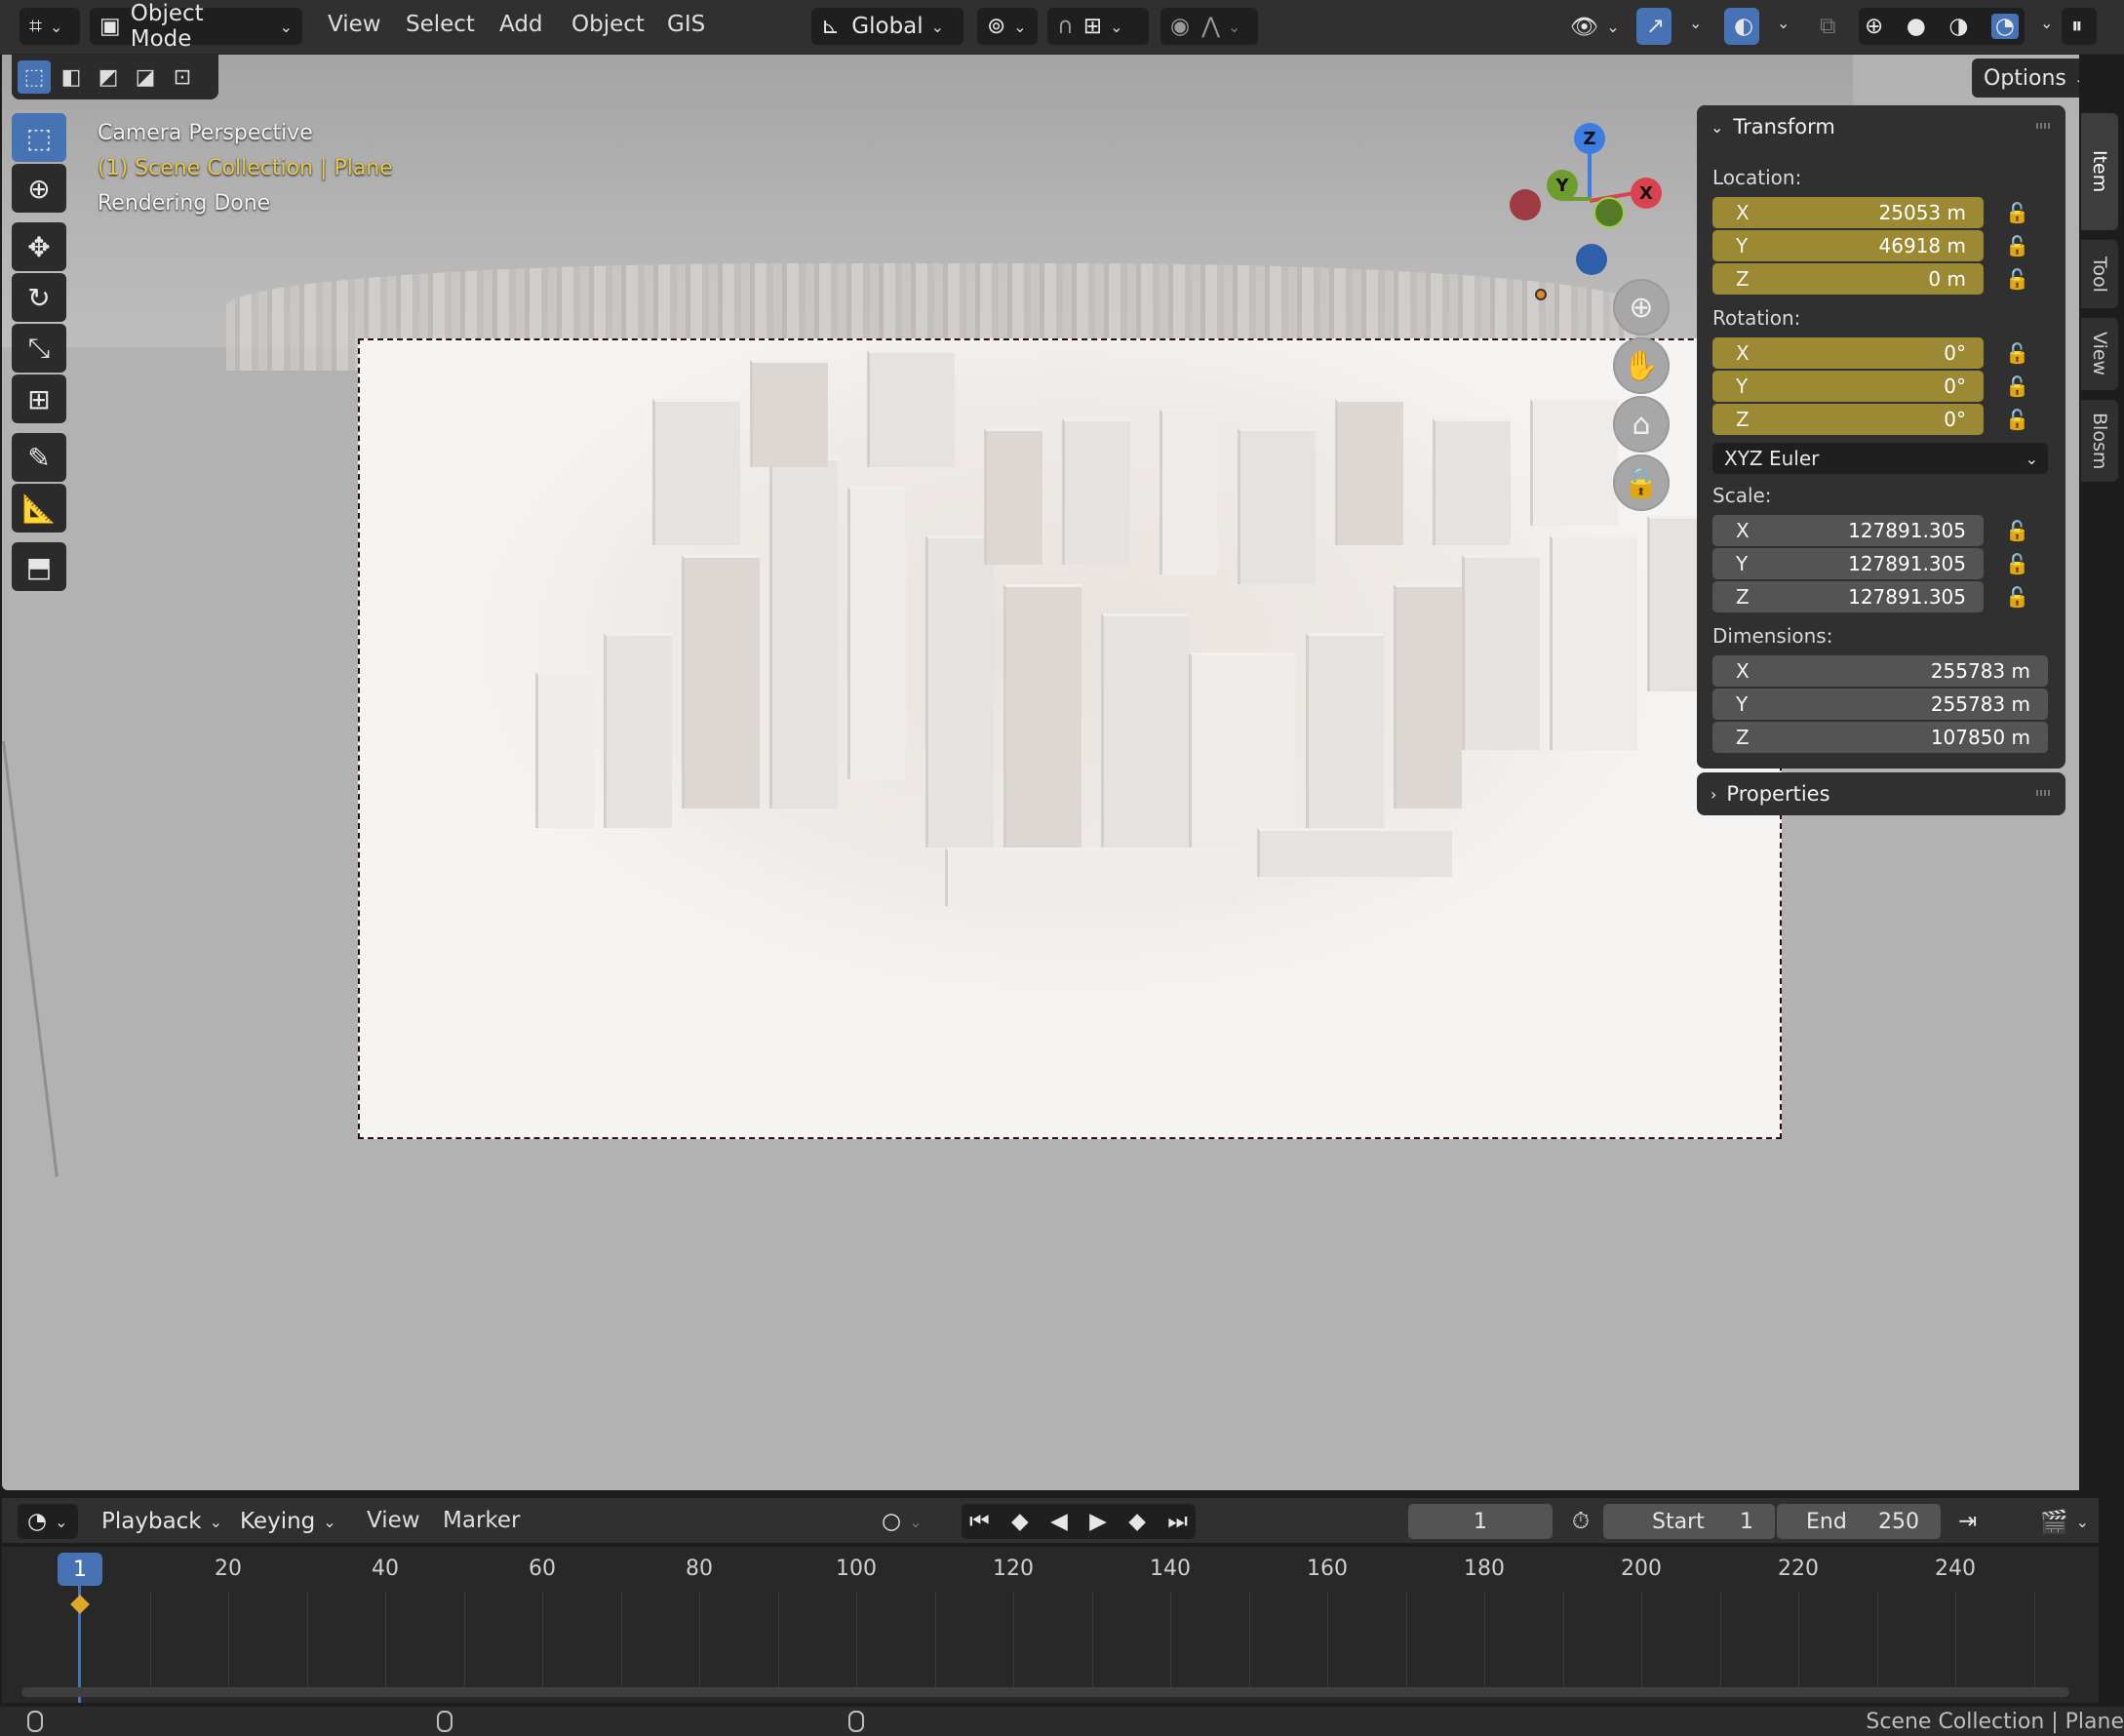 The width and height of the screenshot is (2124, 1736). I want to click on end-frame-field: End 250, so click(1859, 1521).